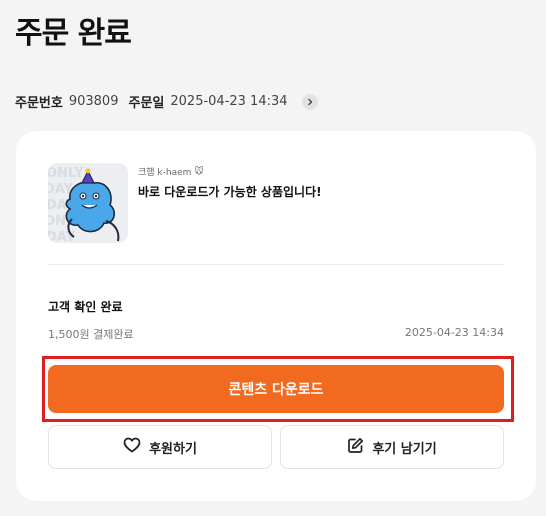 The width and height of the screenshot is (546, 516). What do you see at coordinates (39, 103) in the screenshot?
I see `order-number-label: 주문번호` at bounding box center [39, 103].